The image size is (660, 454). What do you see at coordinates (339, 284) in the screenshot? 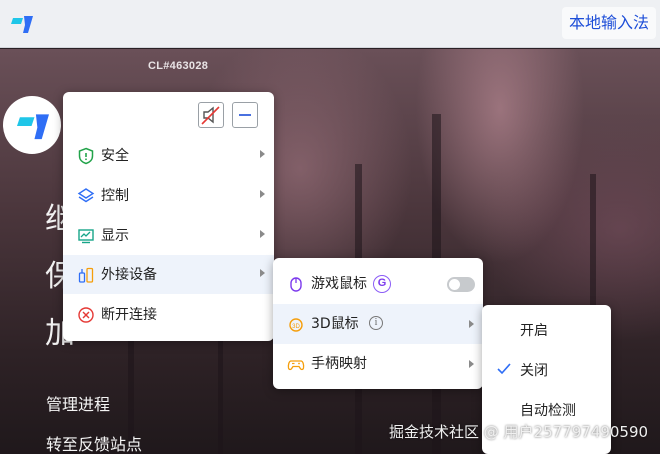
I see `submenu-item-label: 游戏鼠标` at bounding box center [339, 284].